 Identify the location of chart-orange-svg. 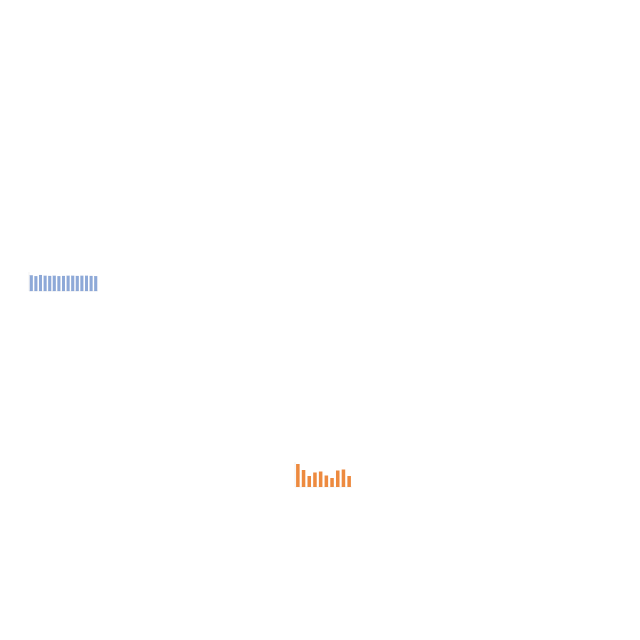
(323, 475).